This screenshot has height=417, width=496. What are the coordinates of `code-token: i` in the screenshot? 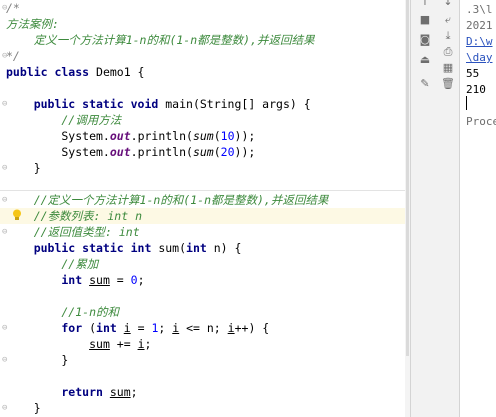 It's located at (141, 344).